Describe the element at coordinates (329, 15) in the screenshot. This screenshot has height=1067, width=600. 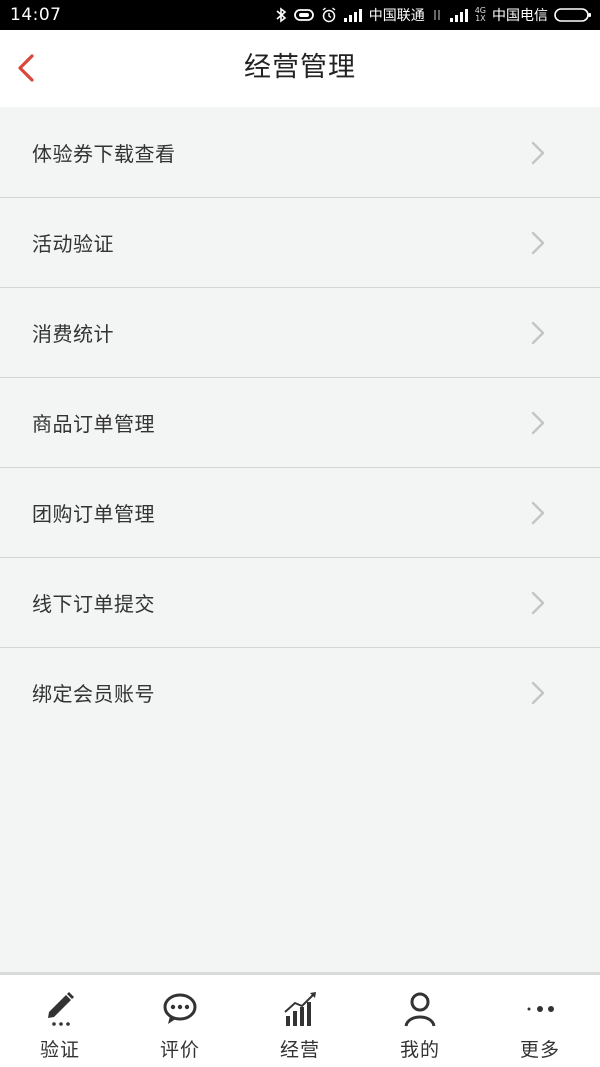
I see `alarm-icon` at that location.